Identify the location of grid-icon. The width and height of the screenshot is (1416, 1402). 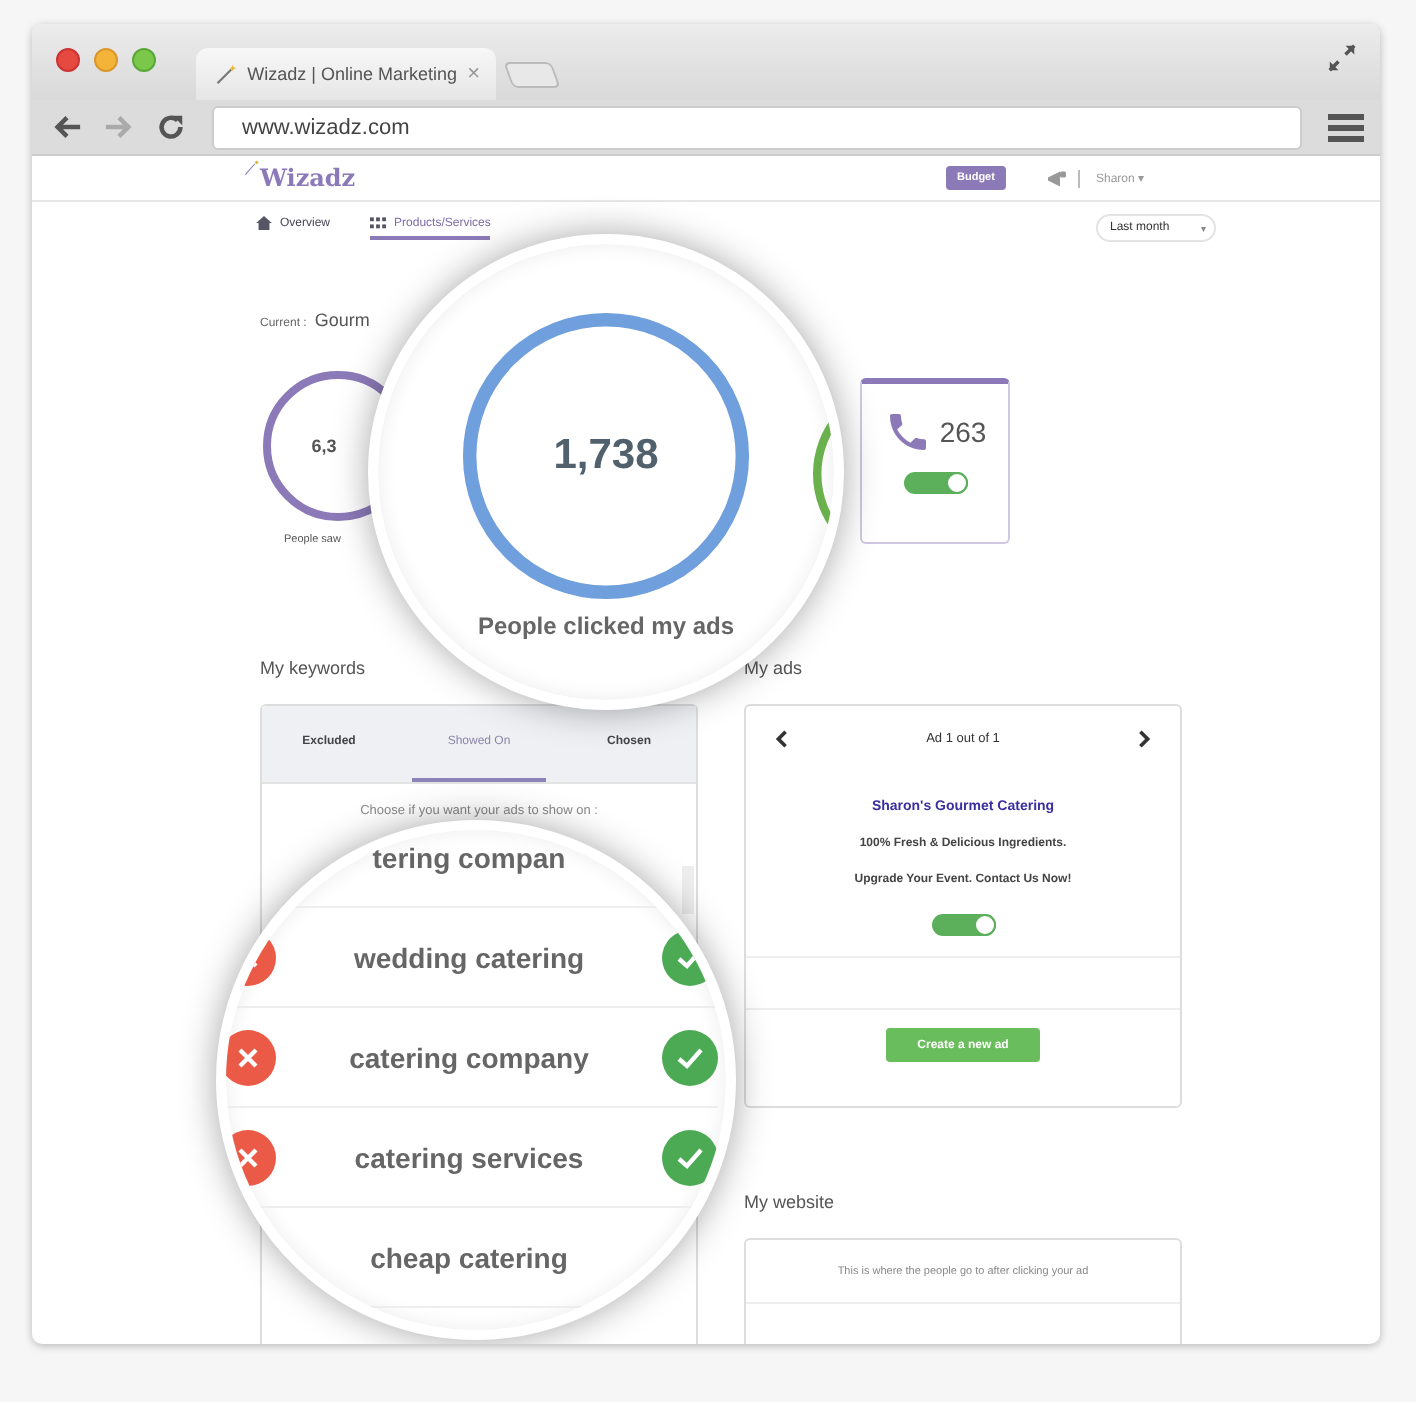
(378, 223).